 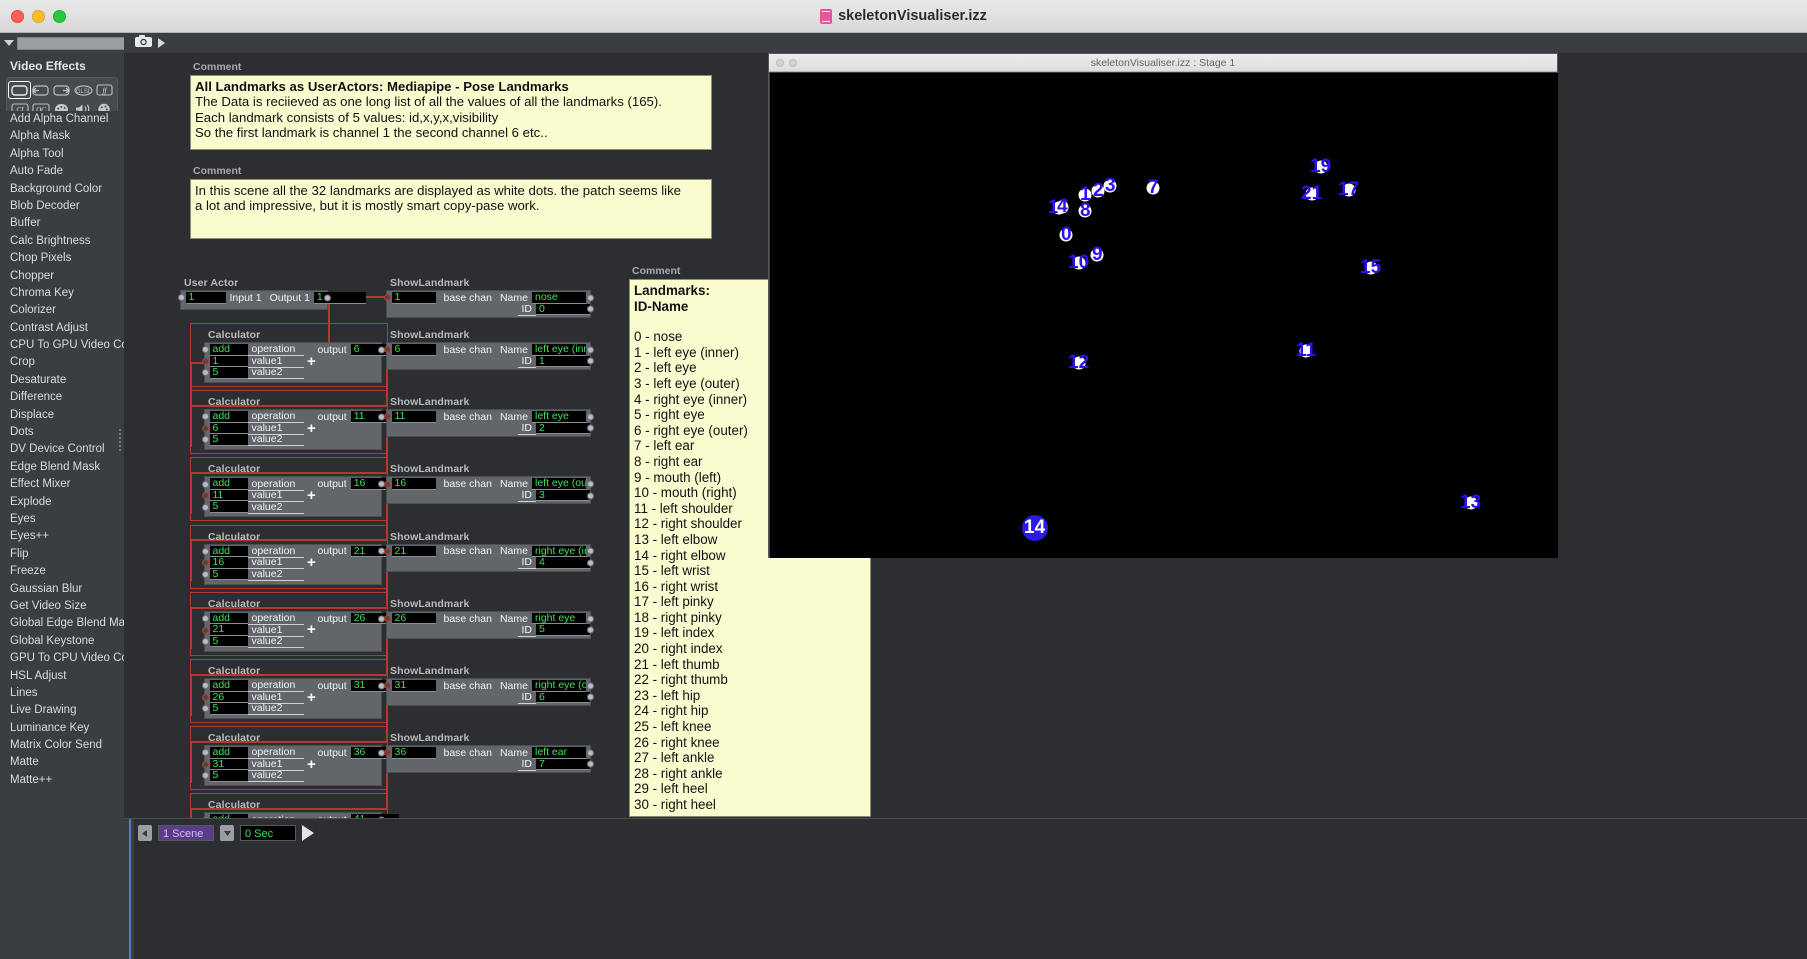 What do you see at coordinates (488, 417) in the screenshot?
I see `node-showlandmark-2: ShowLandmark 11 base chan Name left eye ID 2` at bounding box center [488, 417].